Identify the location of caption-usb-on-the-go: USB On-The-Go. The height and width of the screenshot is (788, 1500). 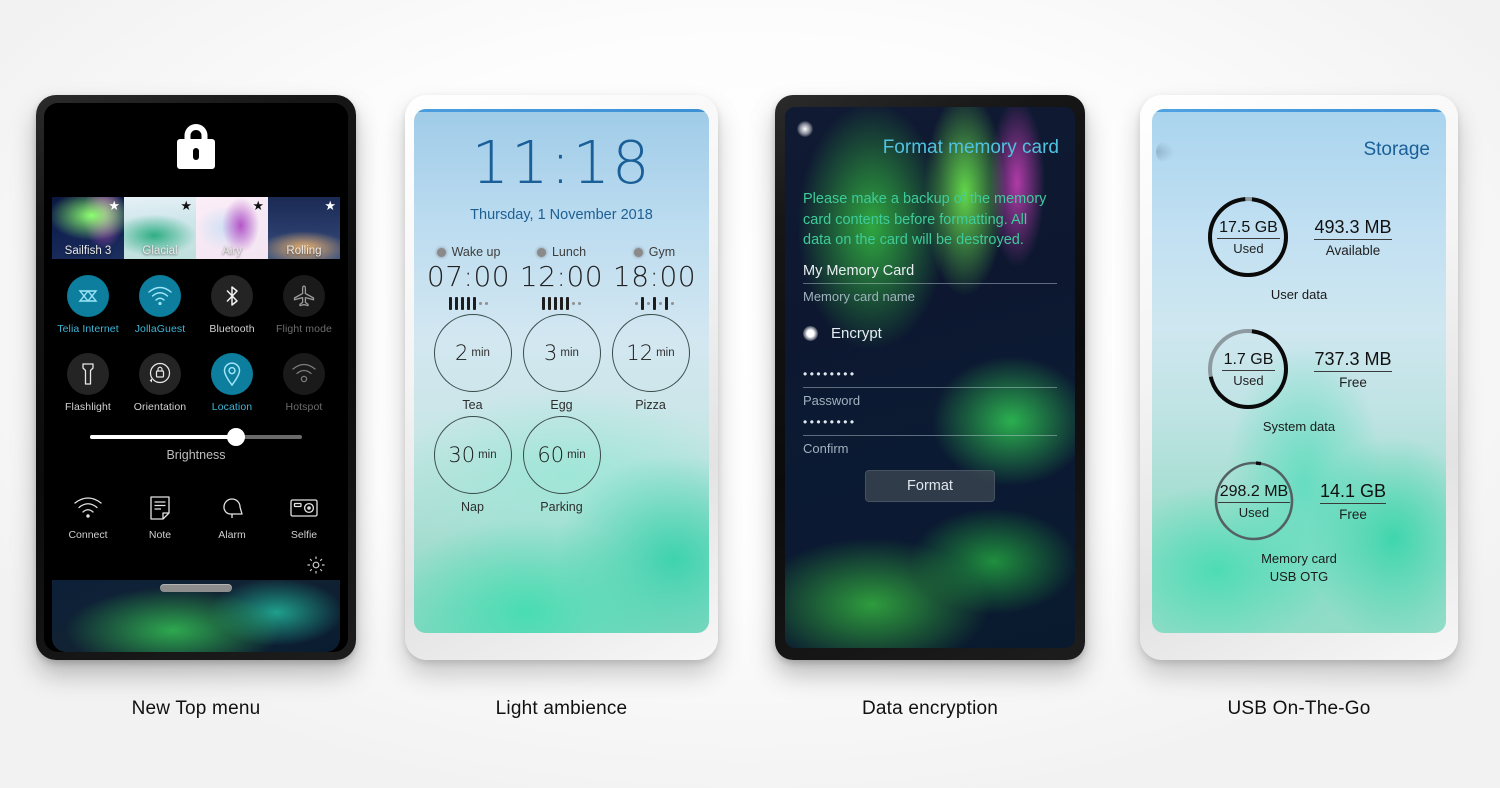
(1299, 708).